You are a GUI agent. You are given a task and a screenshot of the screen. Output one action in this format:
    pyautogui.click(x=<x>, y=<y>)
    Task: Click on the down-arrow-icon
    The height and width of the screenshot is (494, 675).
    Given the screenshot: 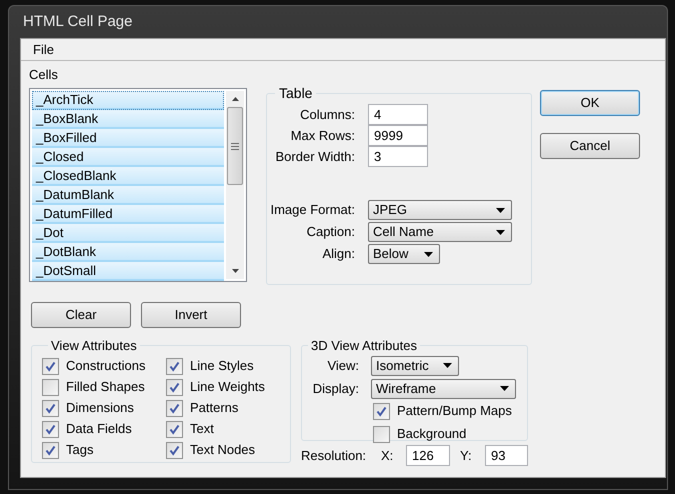 What is the action you would take?
    pyautogui.click(x=235, y=271)
    